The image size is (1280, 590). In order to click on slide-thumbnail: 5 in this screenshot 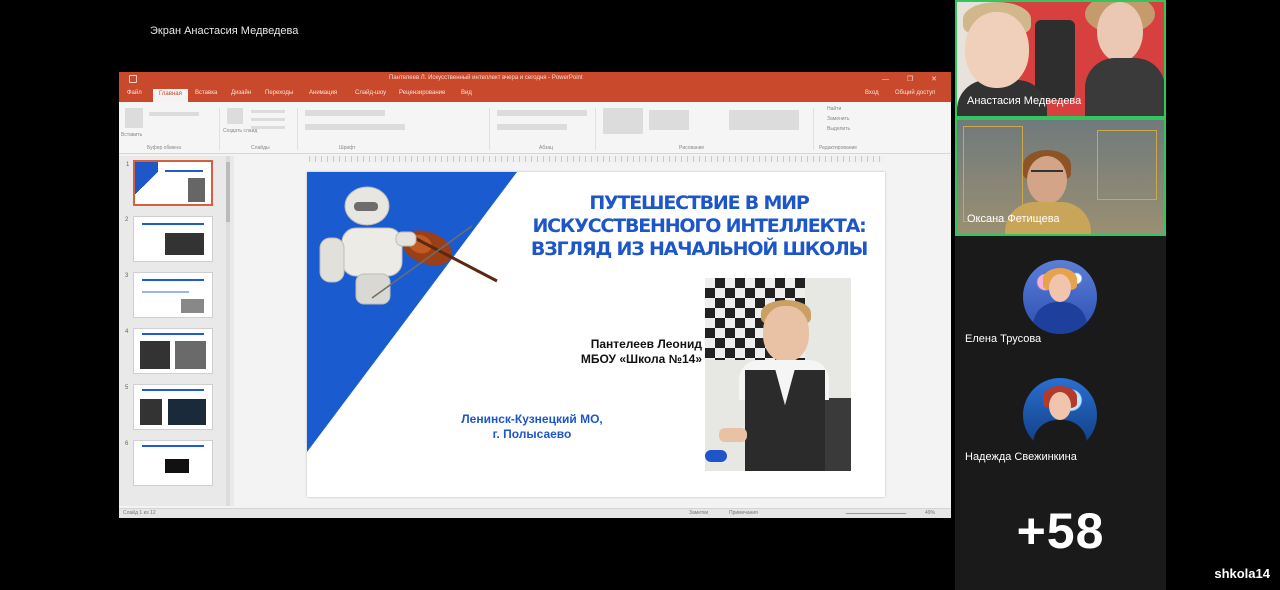, I will do `click(169, 407)`.